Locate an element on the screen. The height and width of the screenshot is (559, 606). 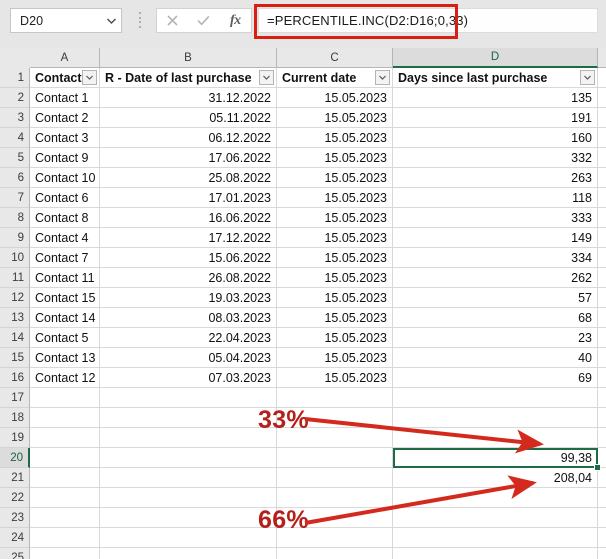
cell-B11: 26.08.2022 is located at coordinates (188, 278).